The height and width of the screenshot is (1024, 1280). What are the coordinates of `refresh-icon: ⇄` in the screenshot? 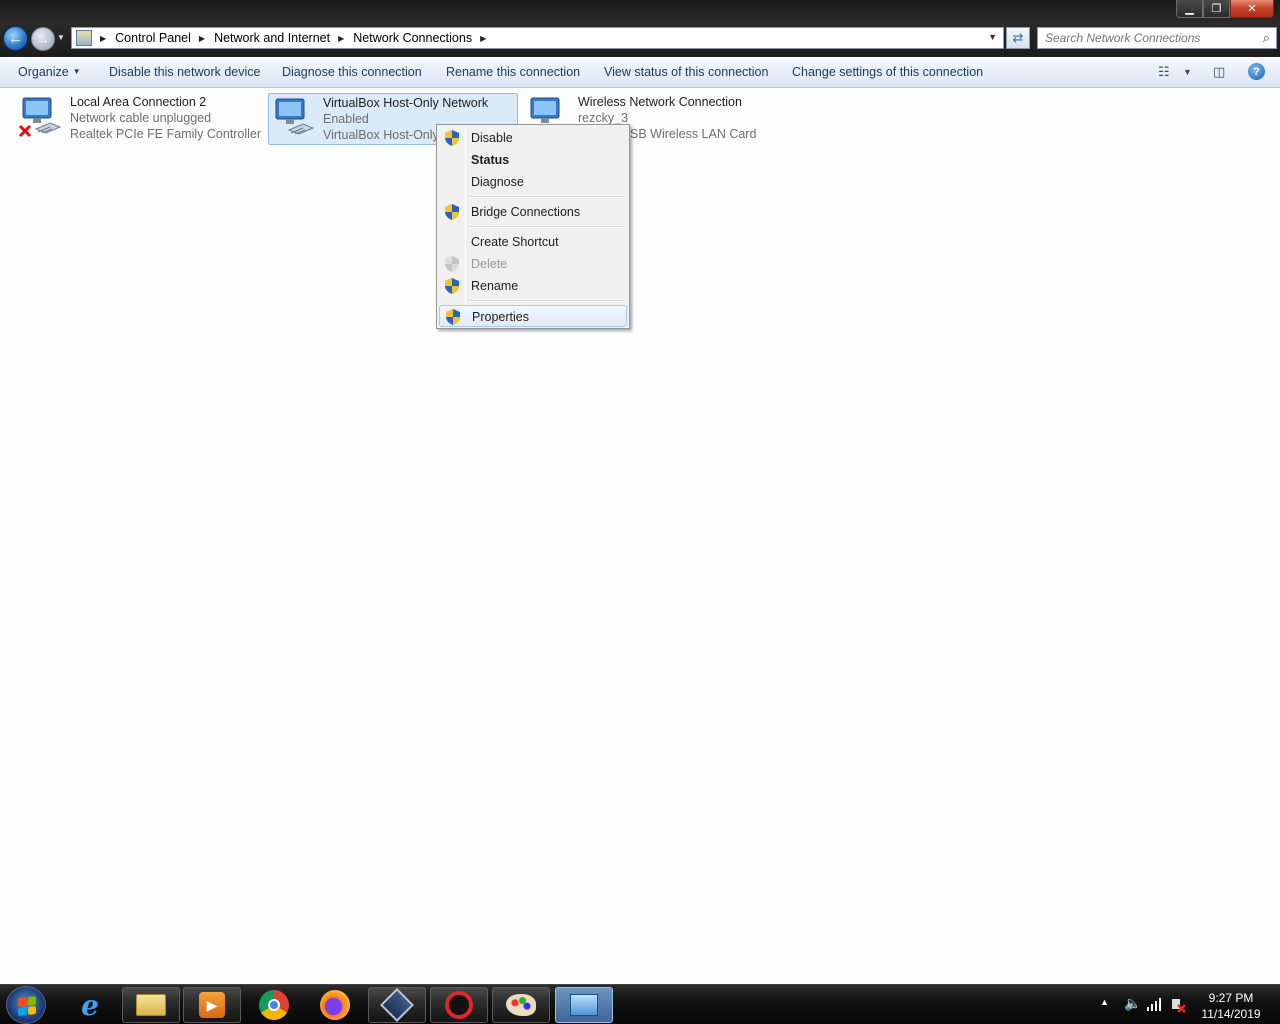 It's located at (1018, 37).